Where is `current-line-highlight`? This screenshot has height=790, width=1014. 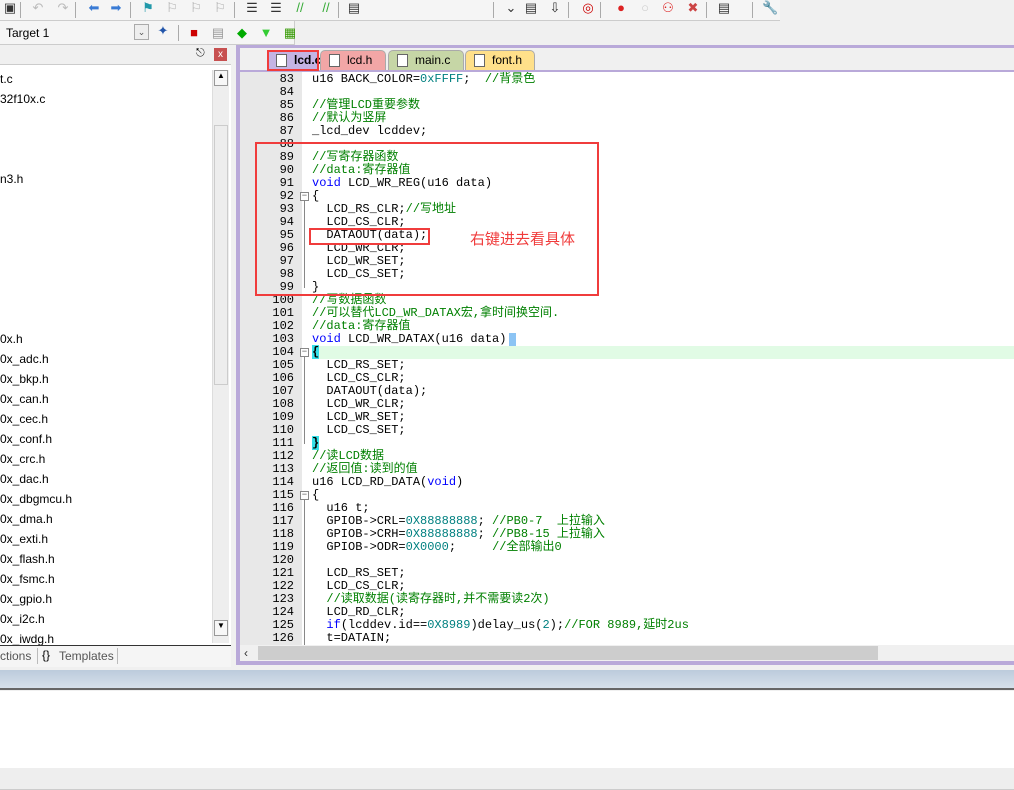
current-line-highlight is located at coordinates (663, 352).